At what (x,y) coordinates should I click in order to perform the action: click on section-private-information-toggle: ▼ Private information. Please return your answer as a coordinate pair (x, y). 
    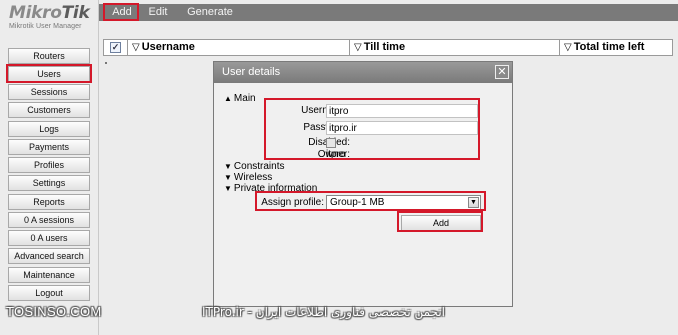
    Looking at the image, I should click on (270, 188).